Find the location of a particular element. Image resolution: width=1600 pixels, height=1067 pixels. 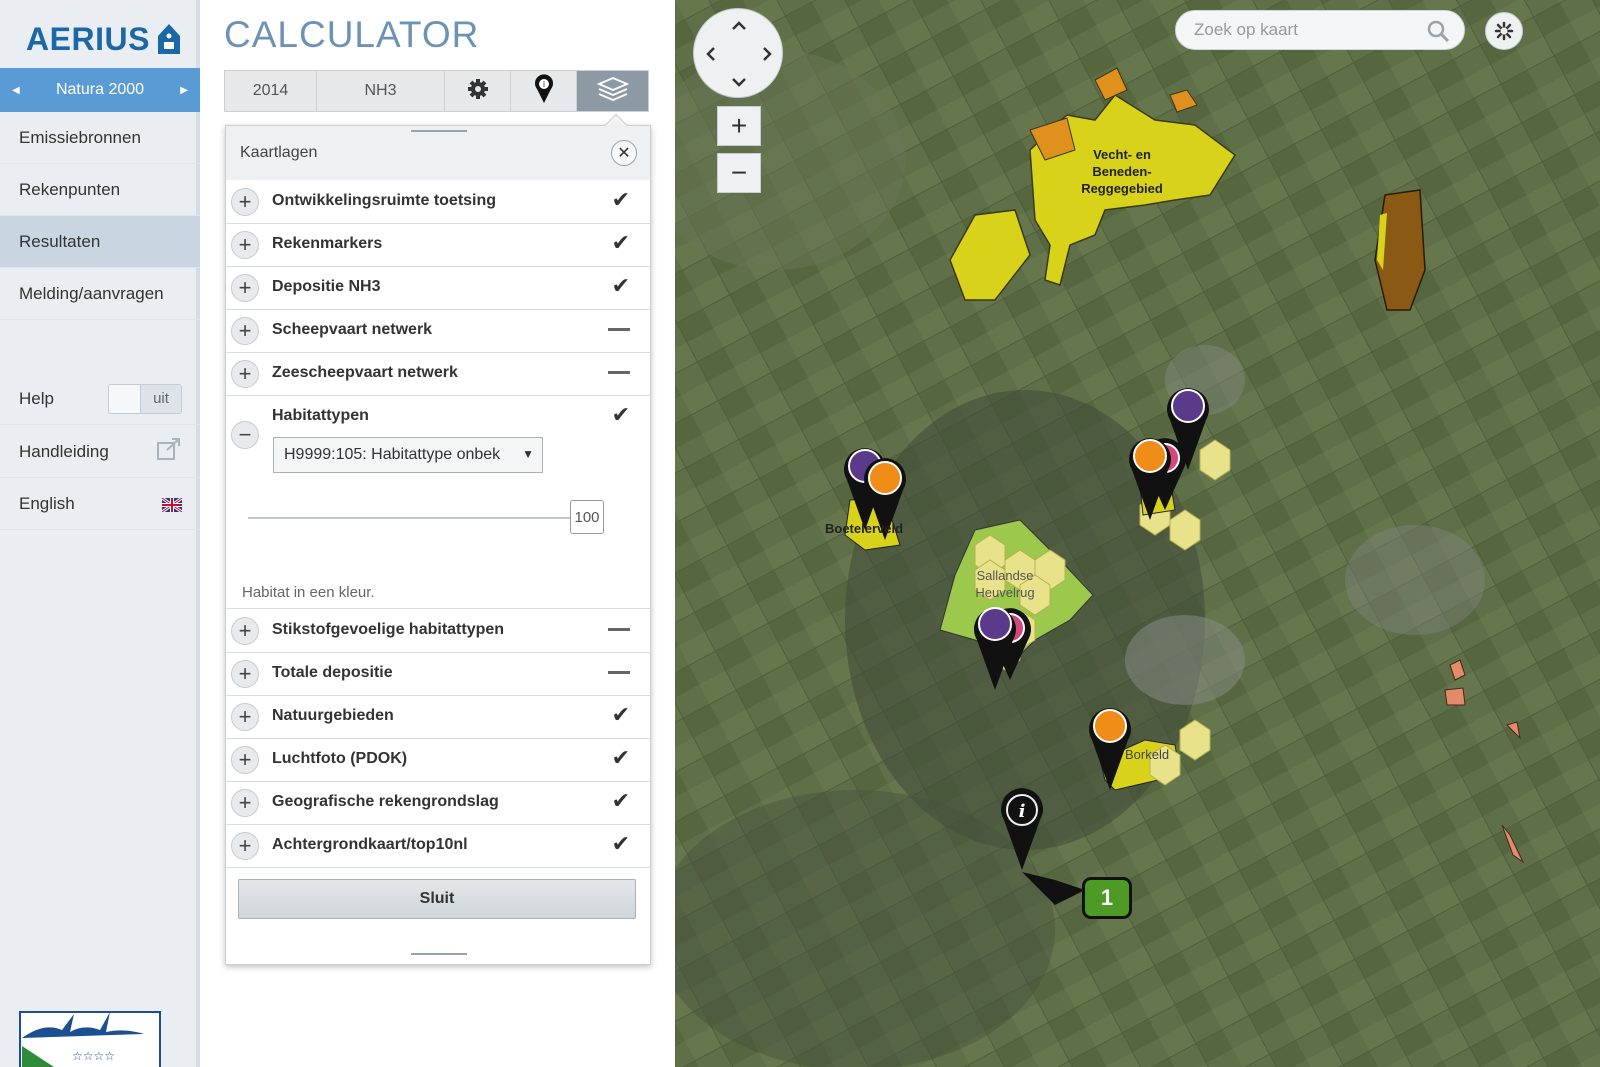

layer-row-scheepvaart: + Scheepvaart netwerk is located at coordinates (438, 331).